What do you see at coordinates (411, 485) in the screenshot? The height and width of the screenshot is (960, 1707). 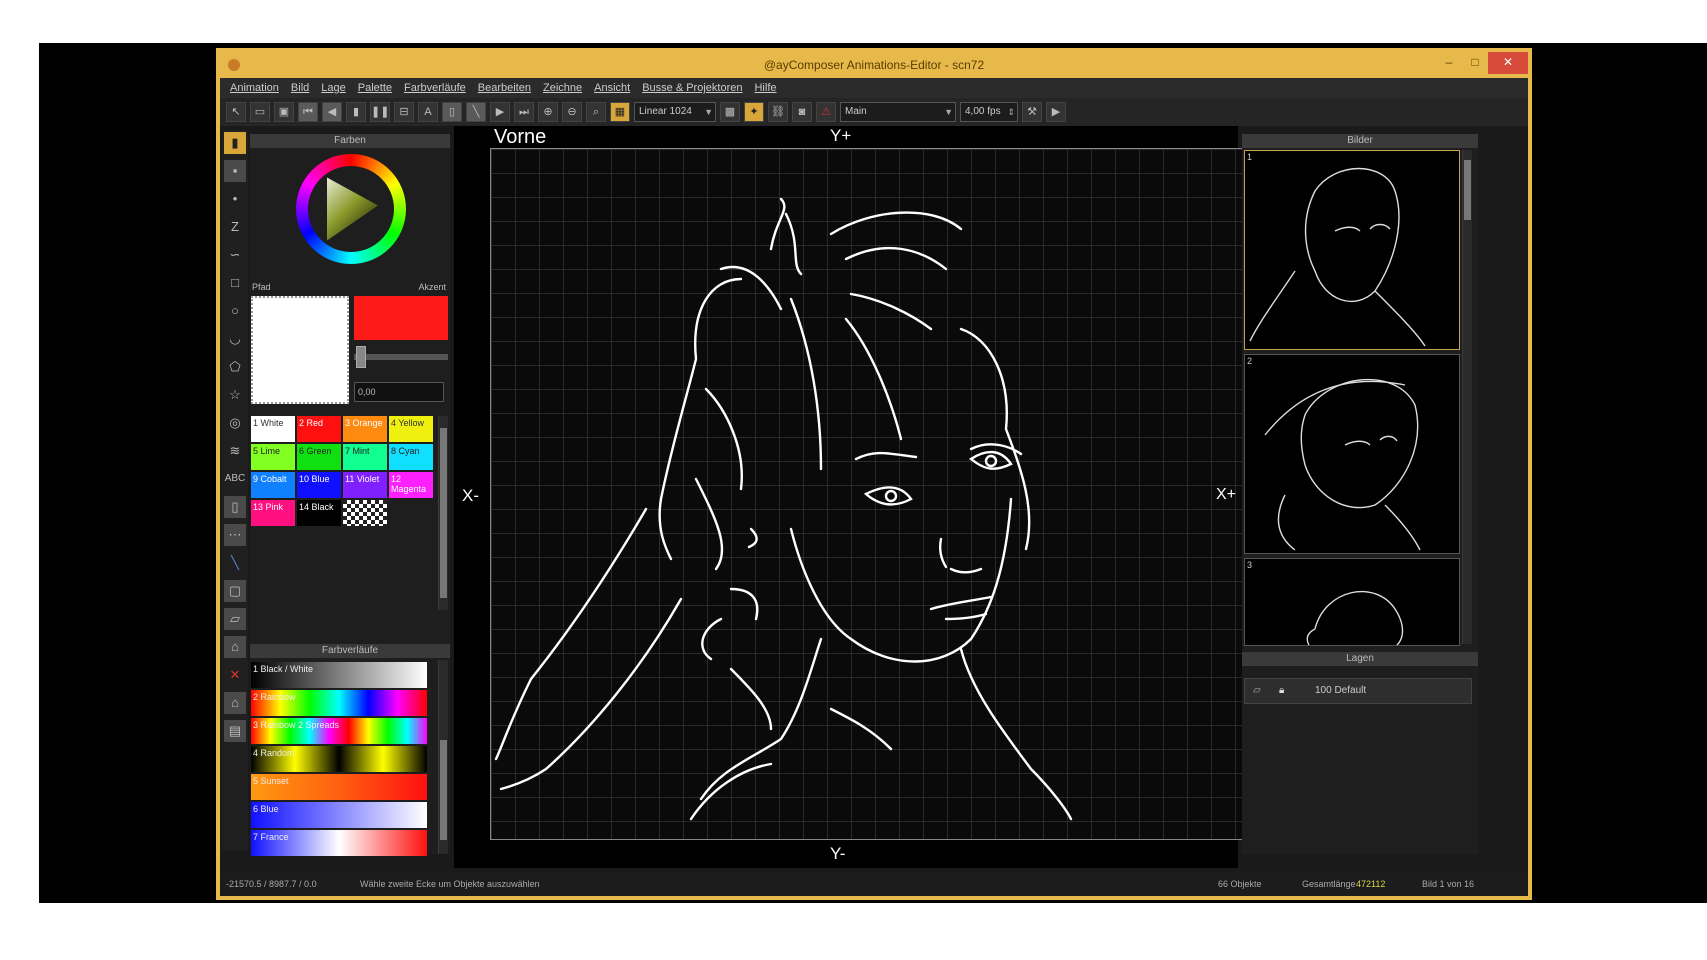 I see `palette-swatch: 12 Magenta` at bounding box center [411, 485].